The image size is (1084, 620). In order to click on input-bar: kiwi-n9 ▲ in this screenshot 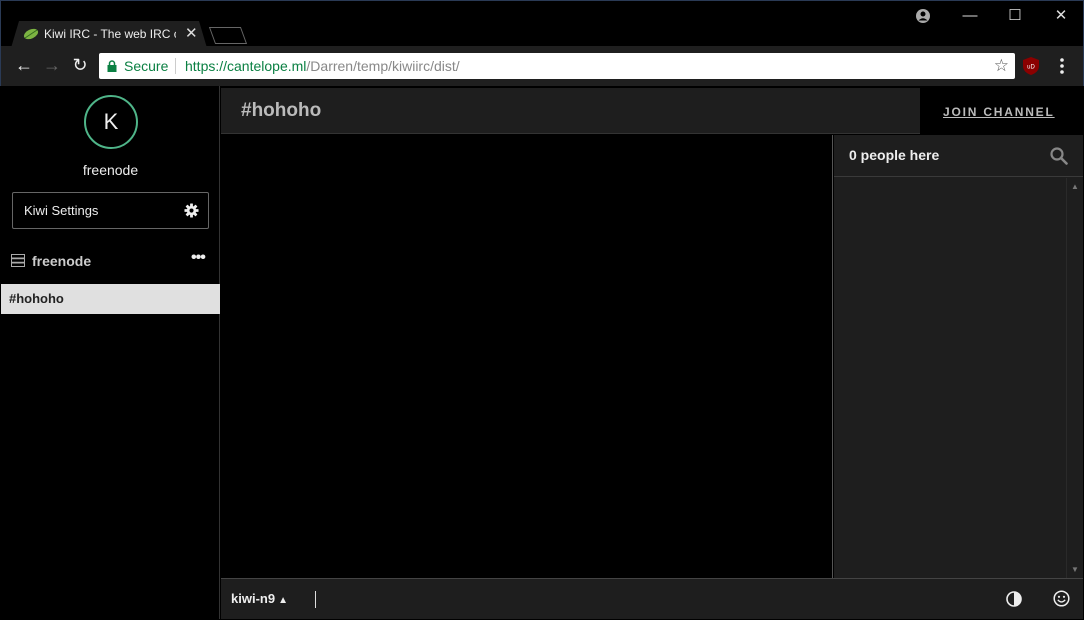, I will do `click(652, 598)`.